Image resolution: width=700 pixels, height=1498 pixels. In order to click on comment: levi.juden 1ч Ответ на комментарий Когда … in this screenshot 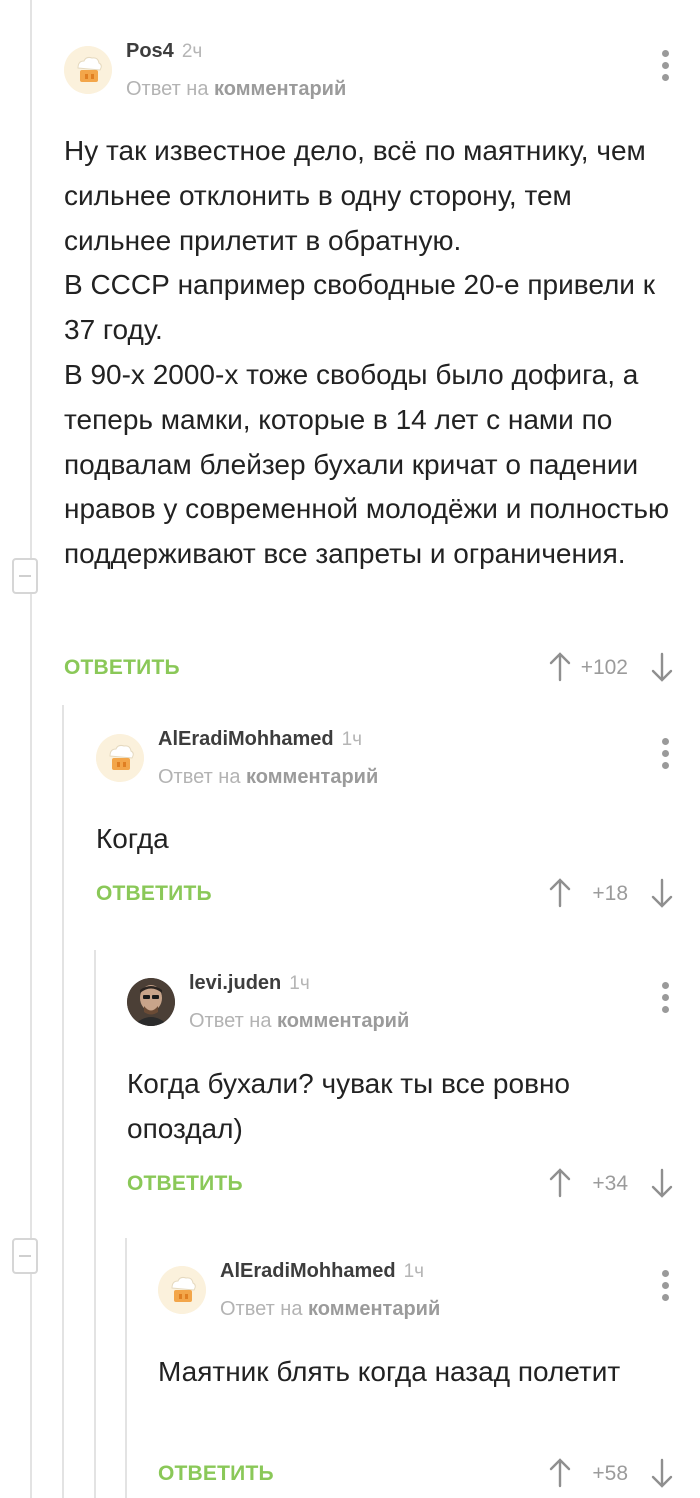, I will do `click(413, 1092)`.